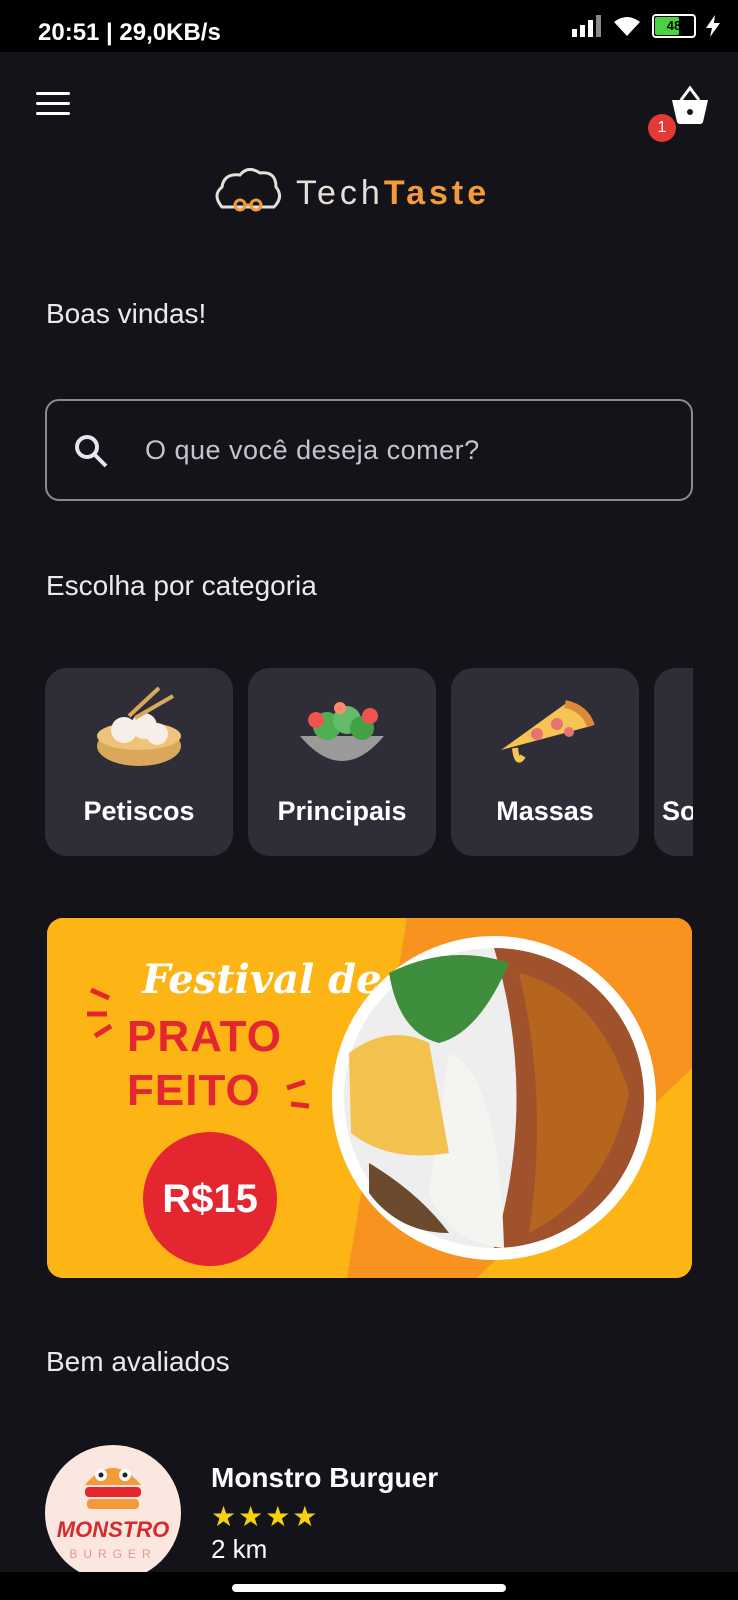 The width and height of the screenshot is (738, 1600). I want to click on basket-icon, so click(690, 105).